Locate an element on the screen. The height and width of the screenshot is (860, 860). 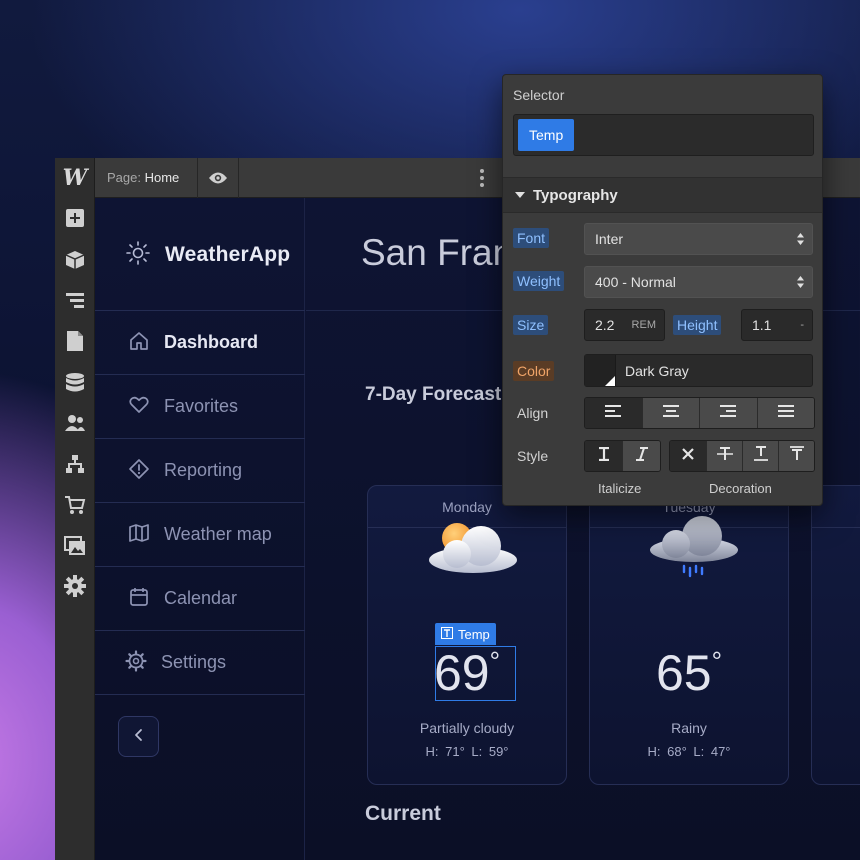
selected-element-tag: Temp is located at coordinates (465, 634).